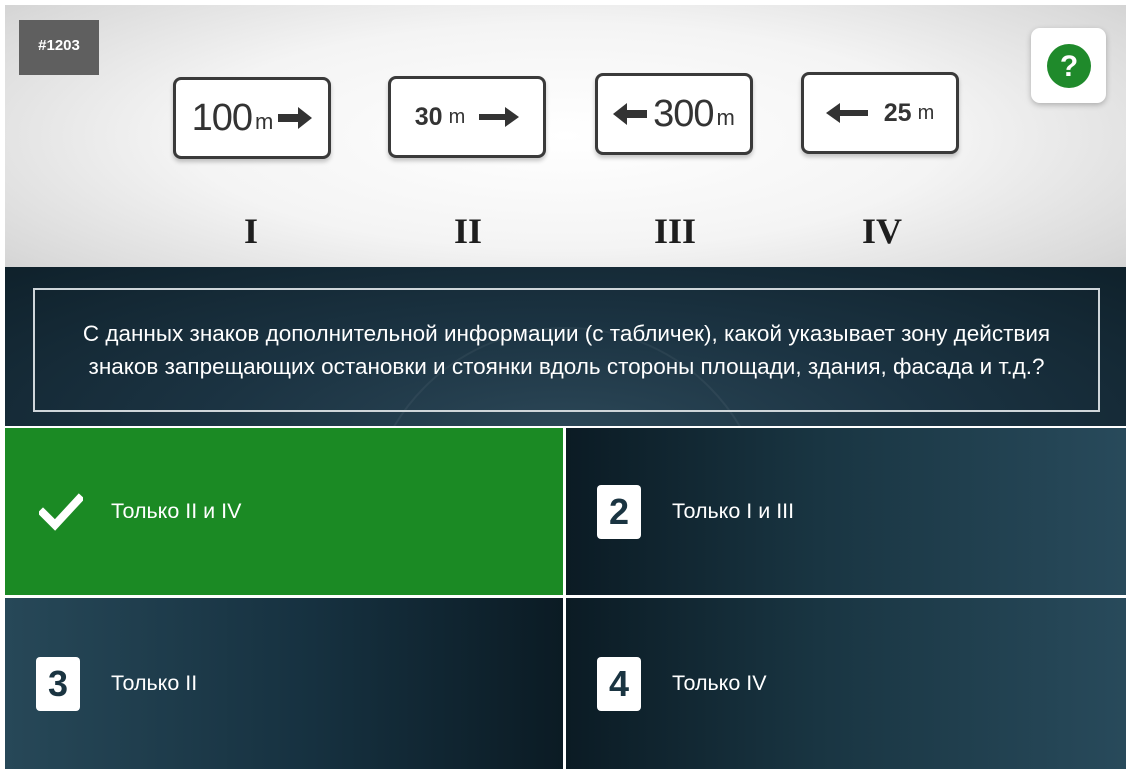 The height and width of the screenshot is (769, 1128). What do you see at coordinates (846, 683) in the screenshot?
I see `answer-option-4: 4 Только IV` at bounding box center [846, 683].